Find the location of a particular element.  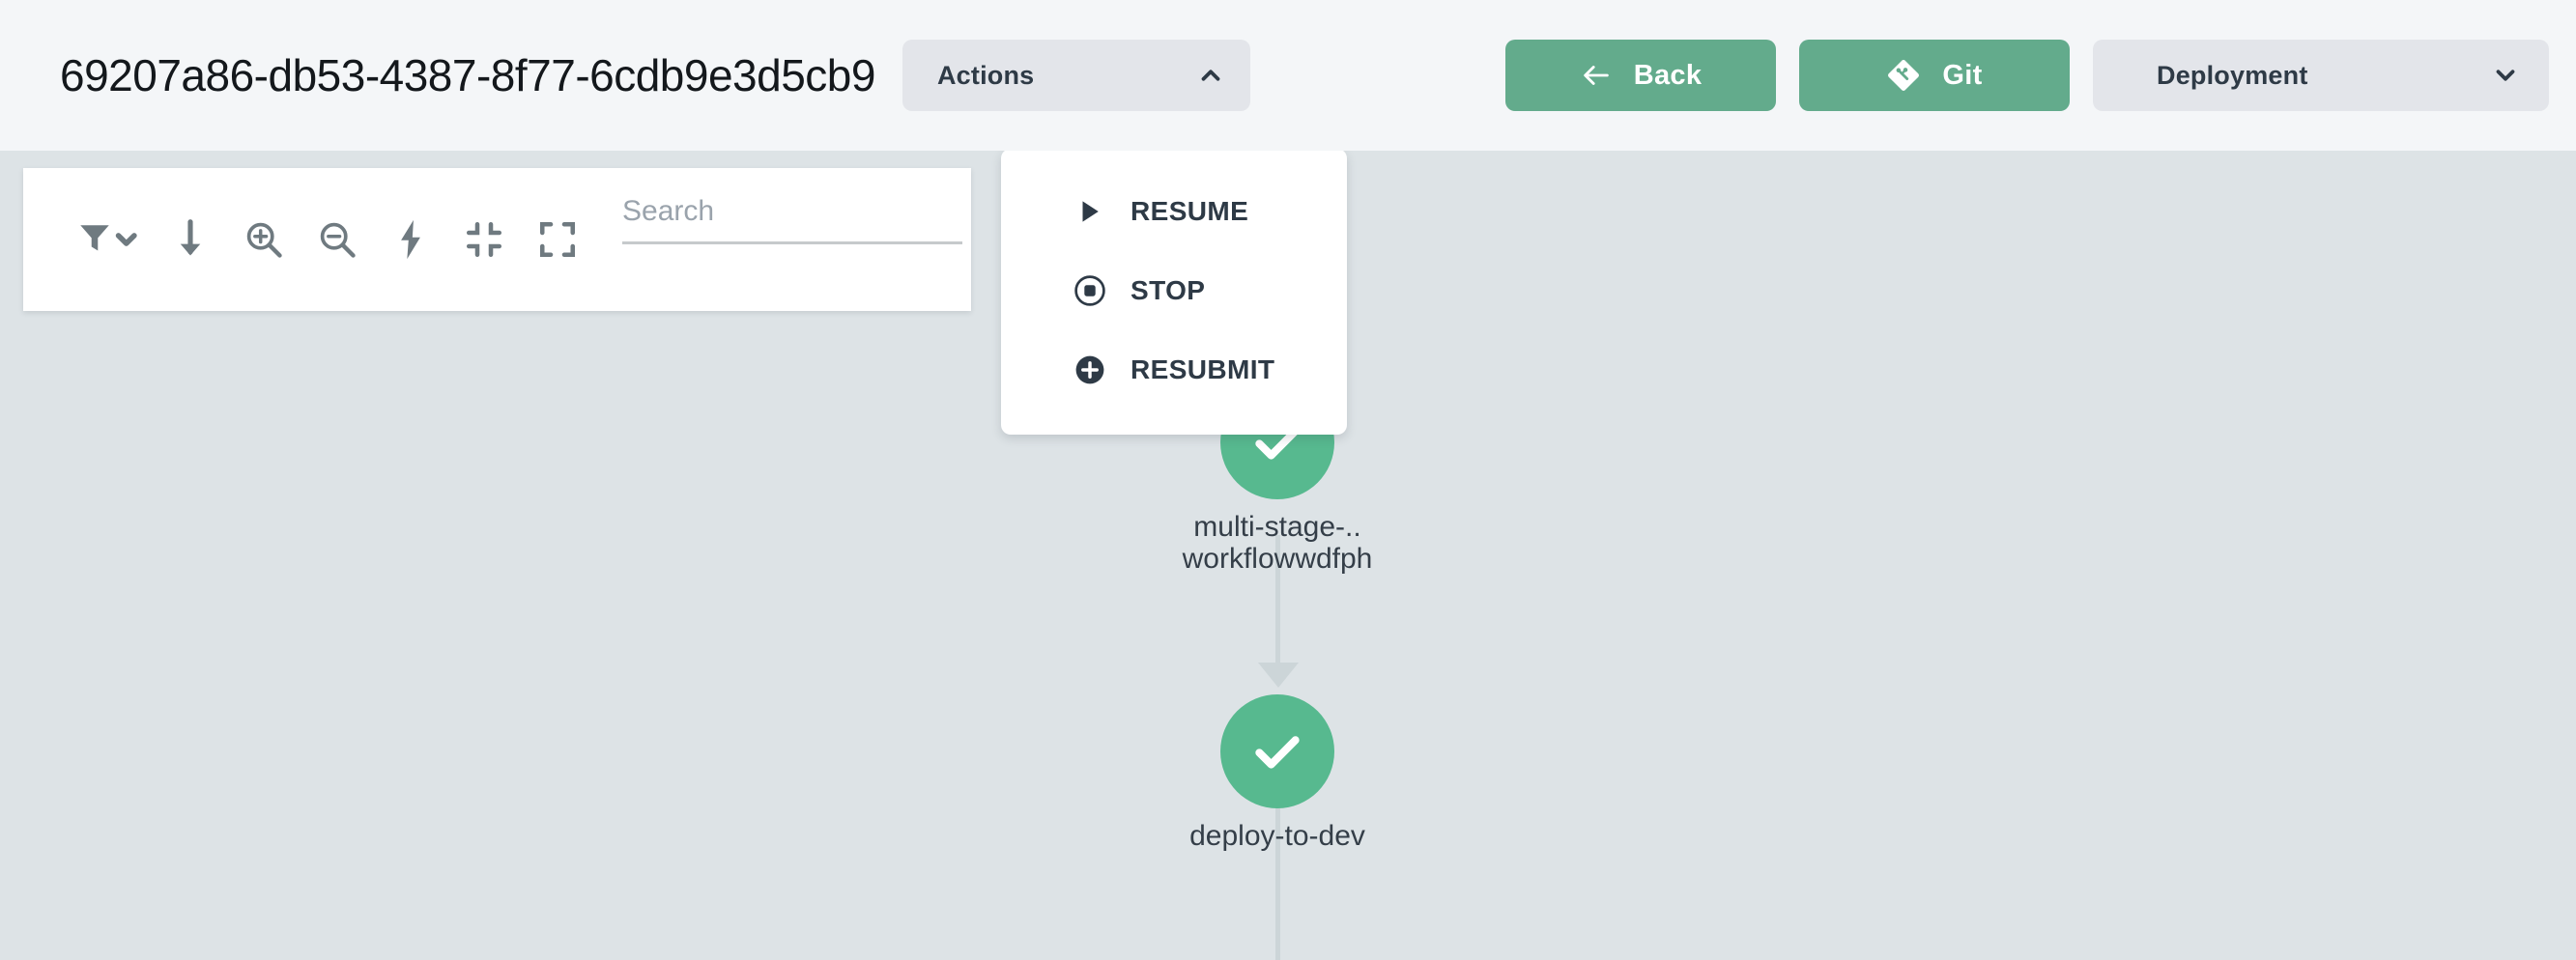

node-status-circle is located at coordinates (1277, 751).